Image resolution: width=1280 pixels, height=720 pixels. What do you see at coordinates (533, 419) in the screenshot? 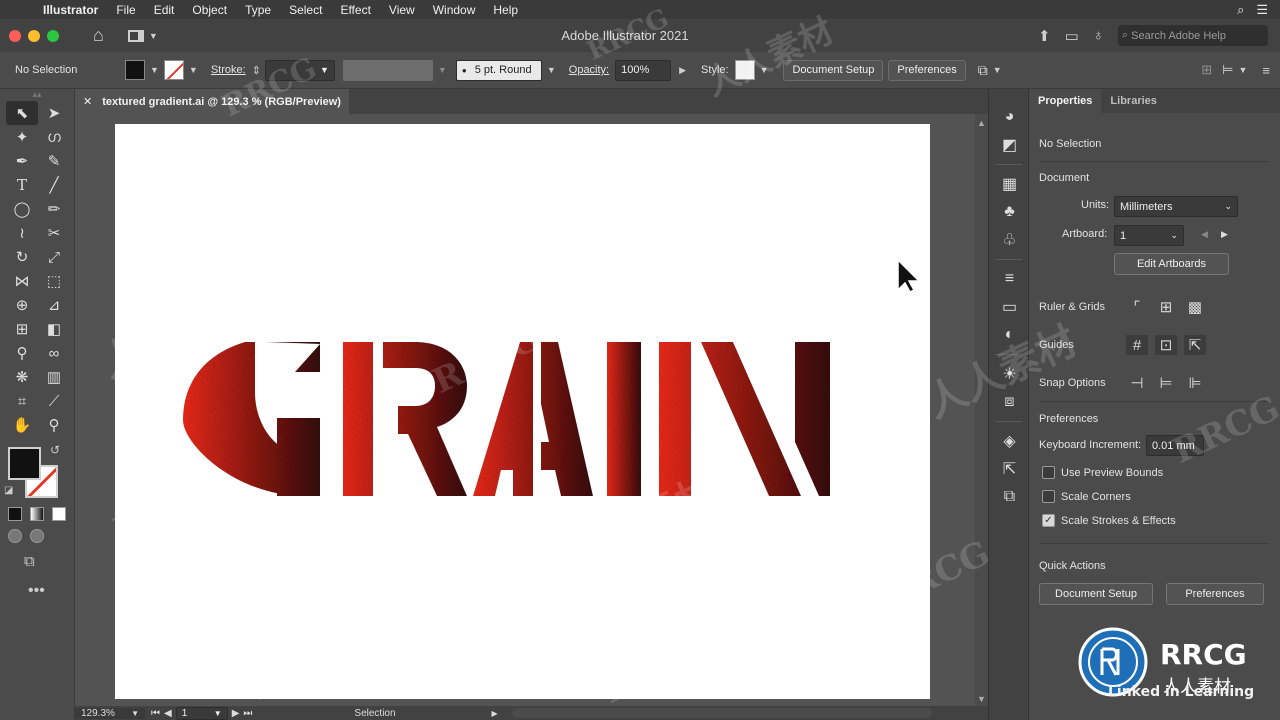
I see `letter-a` at bounding box center [533, 419].